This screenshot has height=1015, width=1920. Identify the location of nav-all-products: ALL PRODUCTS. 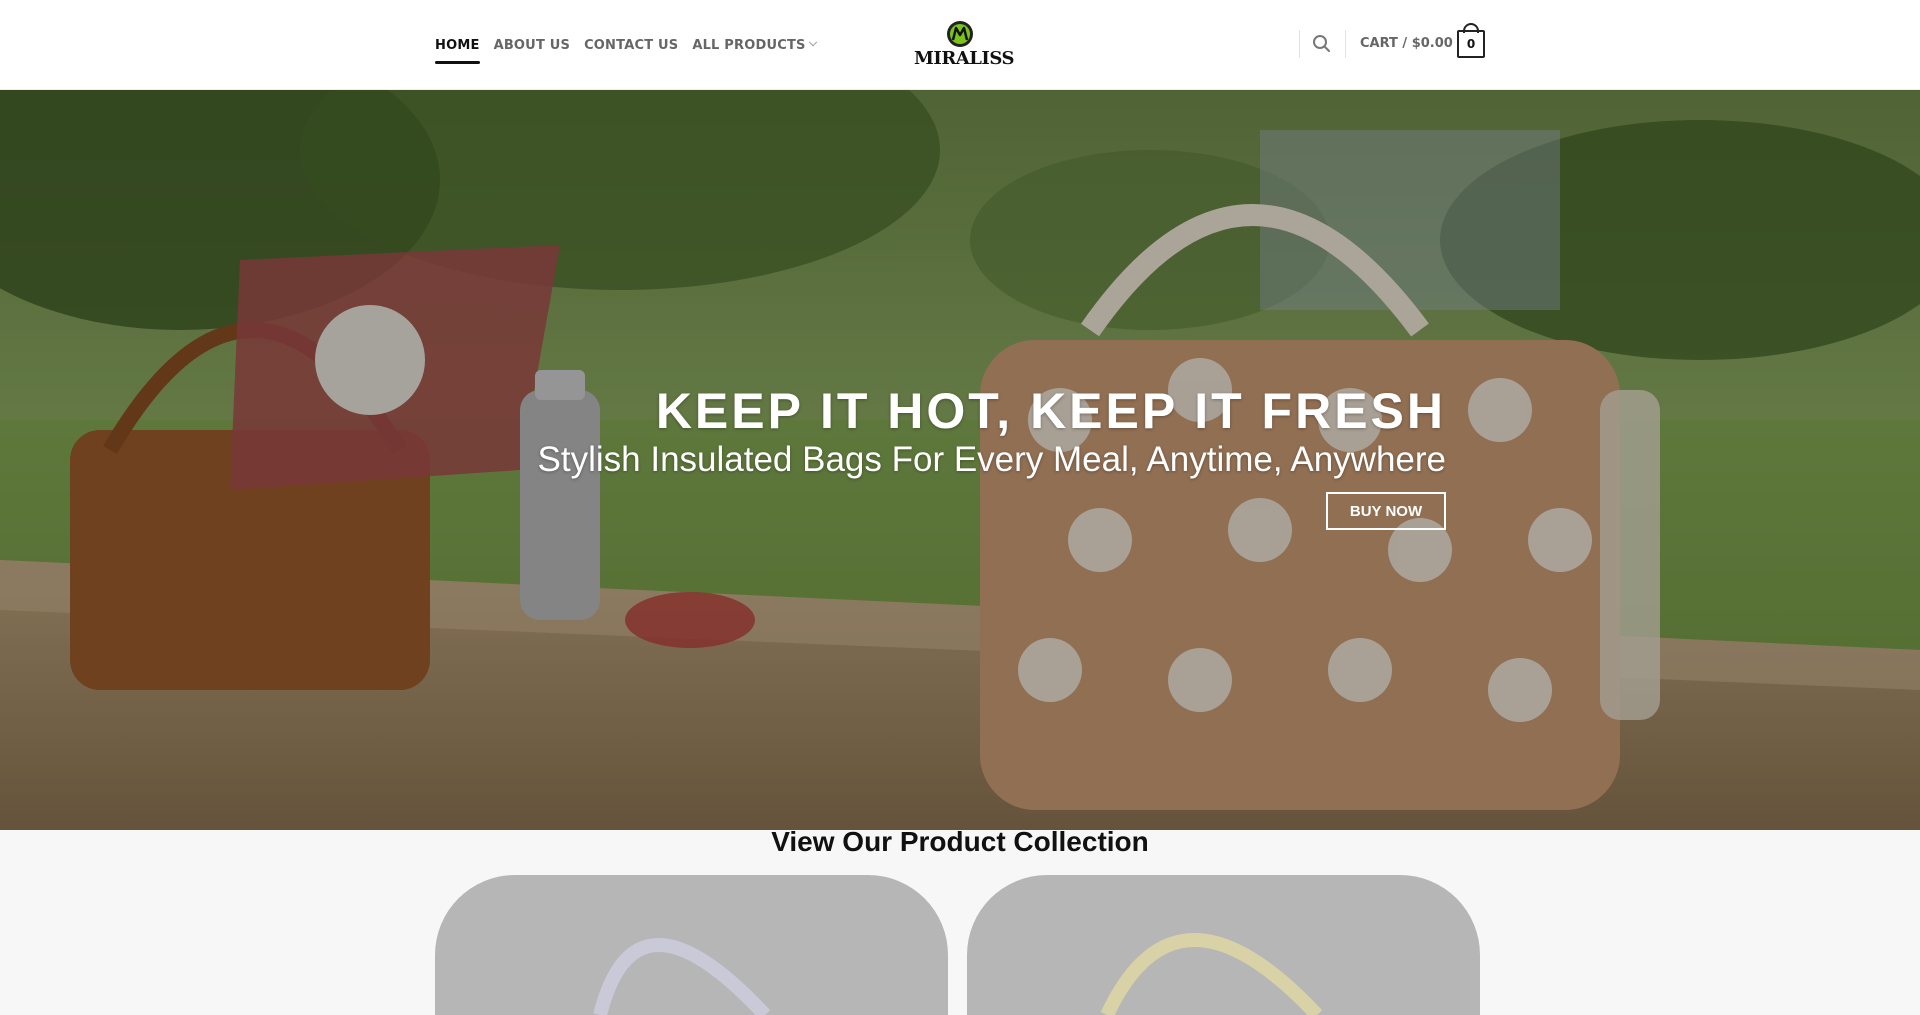
(754, 45).